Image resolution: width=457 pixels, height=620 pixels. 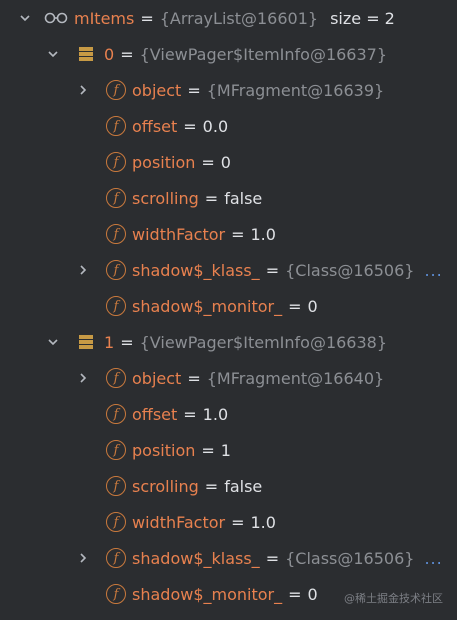 I want to click on field-reference: {MFragment@16639}, so click(x=295, y=90).